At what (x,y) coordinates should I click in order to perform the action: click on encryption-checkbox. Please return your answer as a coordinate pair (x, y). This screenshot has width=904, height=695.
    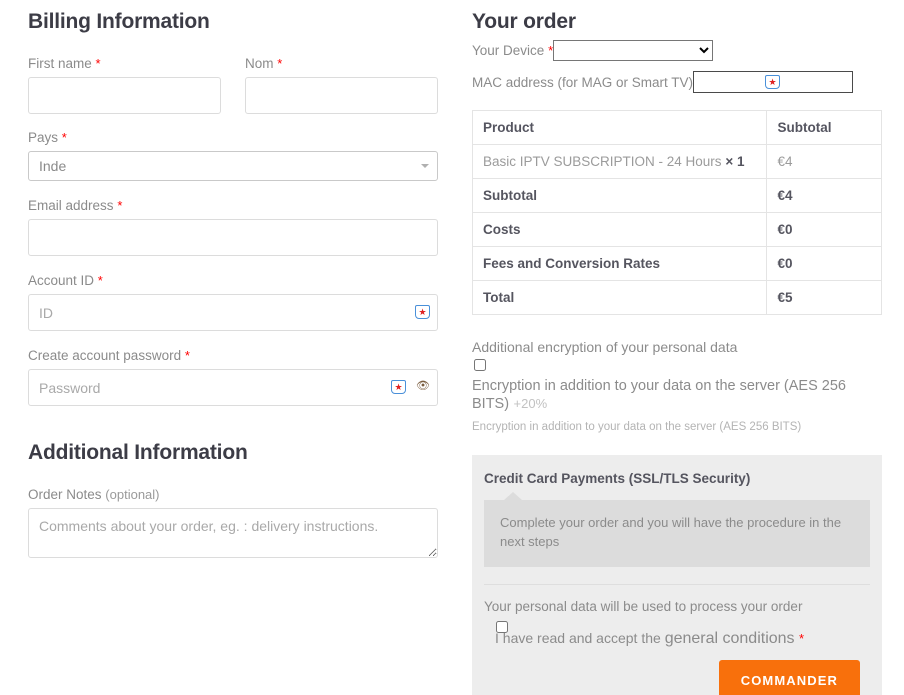
    Looking at the image, I should click on (480, 365).